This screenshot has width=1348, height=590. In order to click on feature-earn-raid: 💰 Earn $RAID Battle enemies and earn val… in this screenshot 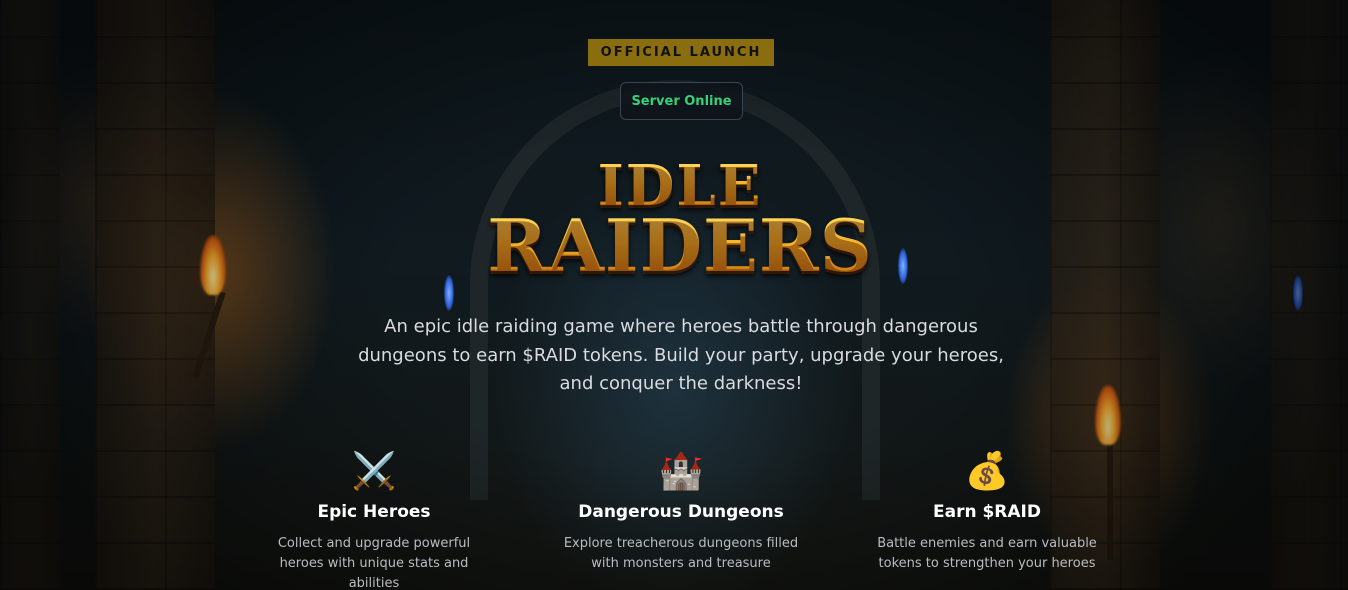, I will do `click(987, 512)`.